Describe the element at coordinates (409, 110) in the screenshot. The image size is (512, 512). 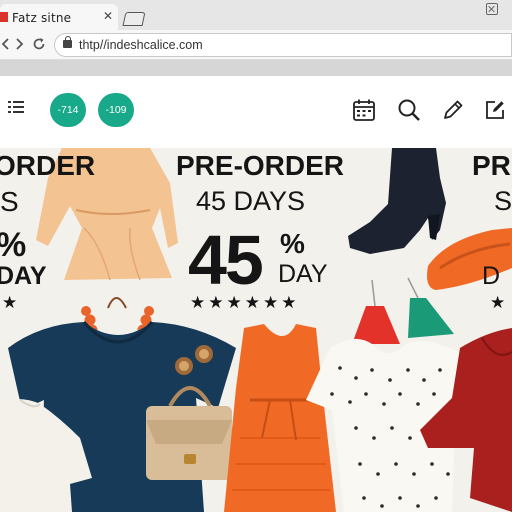
I see `search-icon` at that location.